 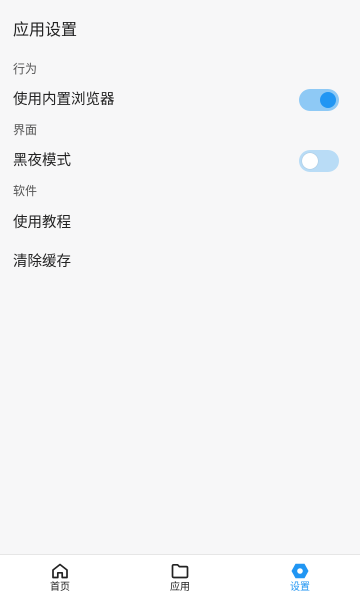 What do you see at coordinates (180, 587) in the screenshot?
I see `nav-label-apps: 应用` at bounding box center [180, 587].